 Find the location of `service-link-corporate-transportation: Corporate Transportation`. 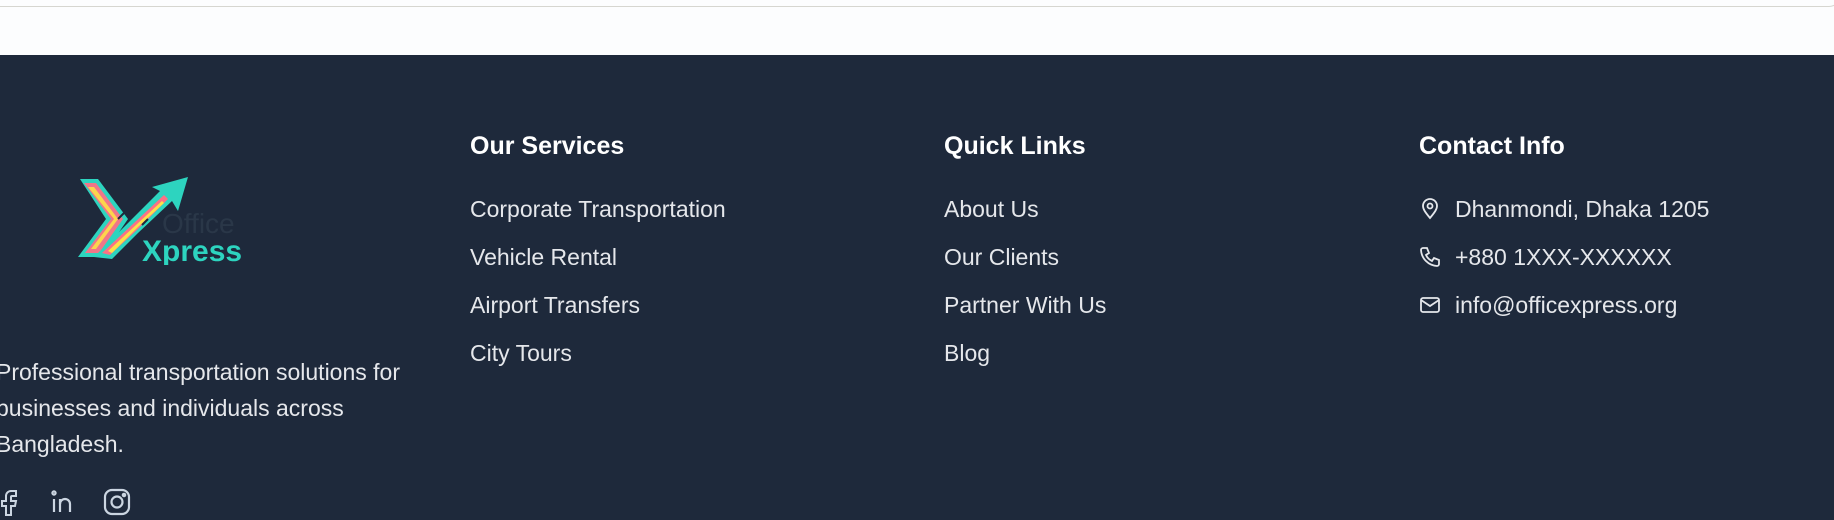

service-link-corporate-transportation: Corporate Transportation is located at coordinates (598, 209).